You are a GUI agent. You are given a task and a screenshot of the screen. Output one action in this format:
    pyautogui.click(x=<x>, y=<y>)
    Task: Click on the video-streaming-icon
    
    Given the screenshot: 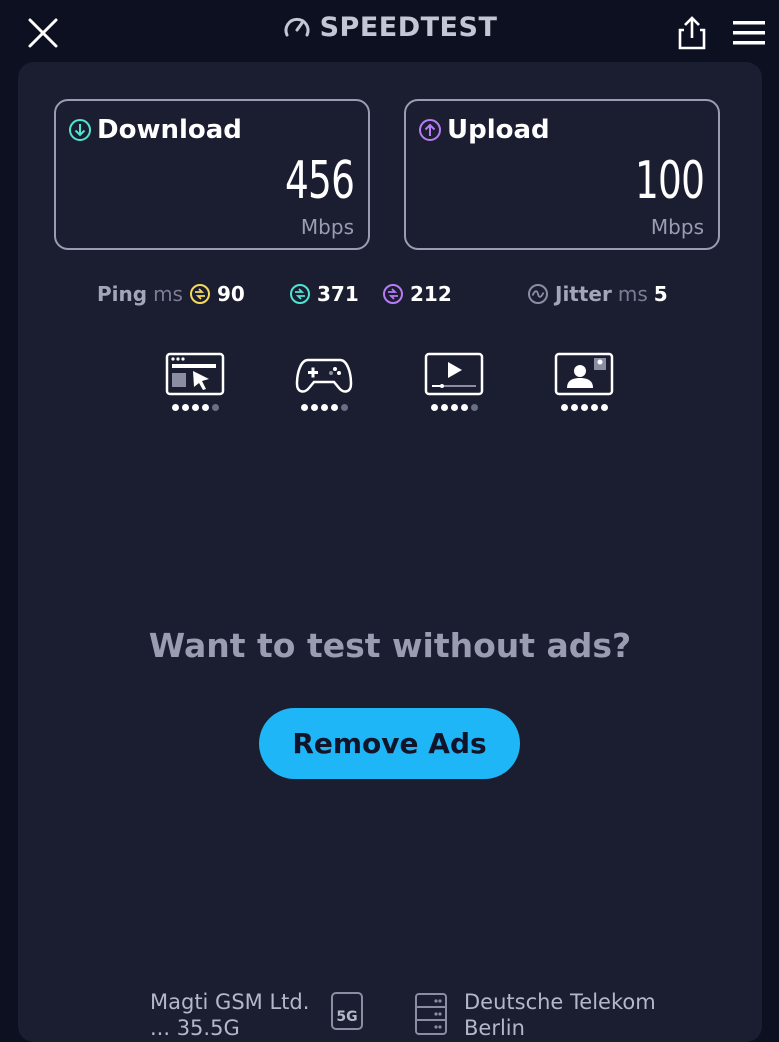 What is the action you would take?
    pyautogui.click(x=454, y=374)
    